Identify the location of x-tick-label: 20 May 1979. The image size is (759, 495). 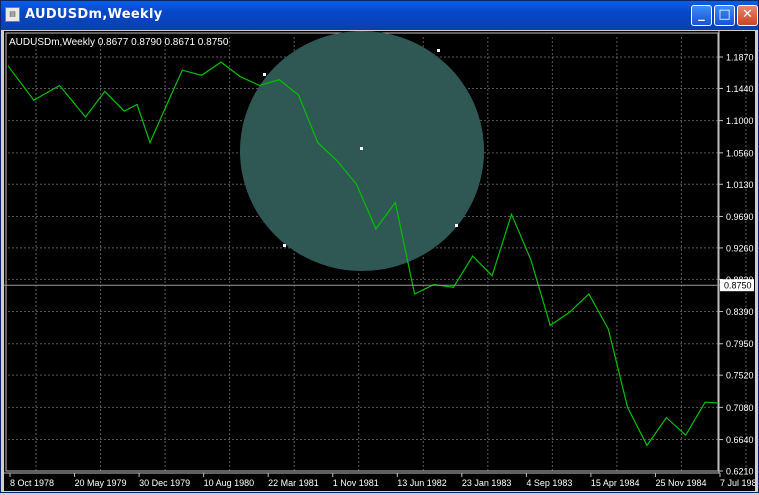
(101, 483).